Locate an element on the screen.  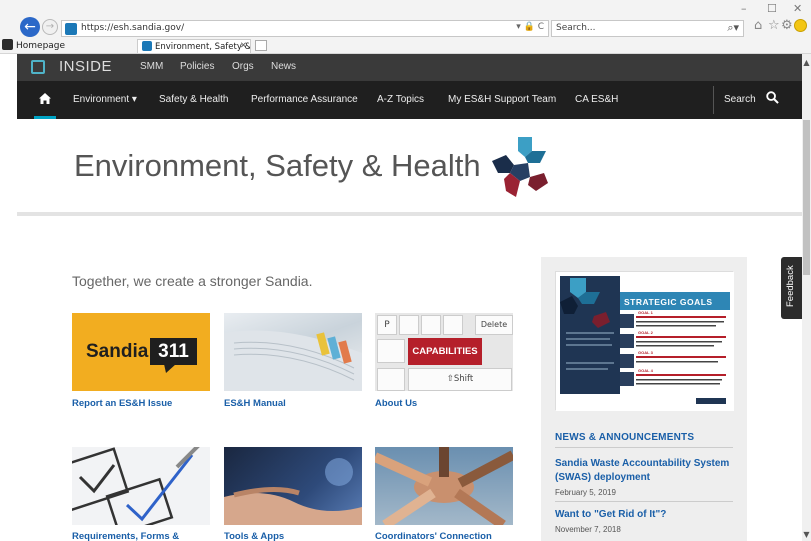
open-book-icon is located at coordinates (293, 360).